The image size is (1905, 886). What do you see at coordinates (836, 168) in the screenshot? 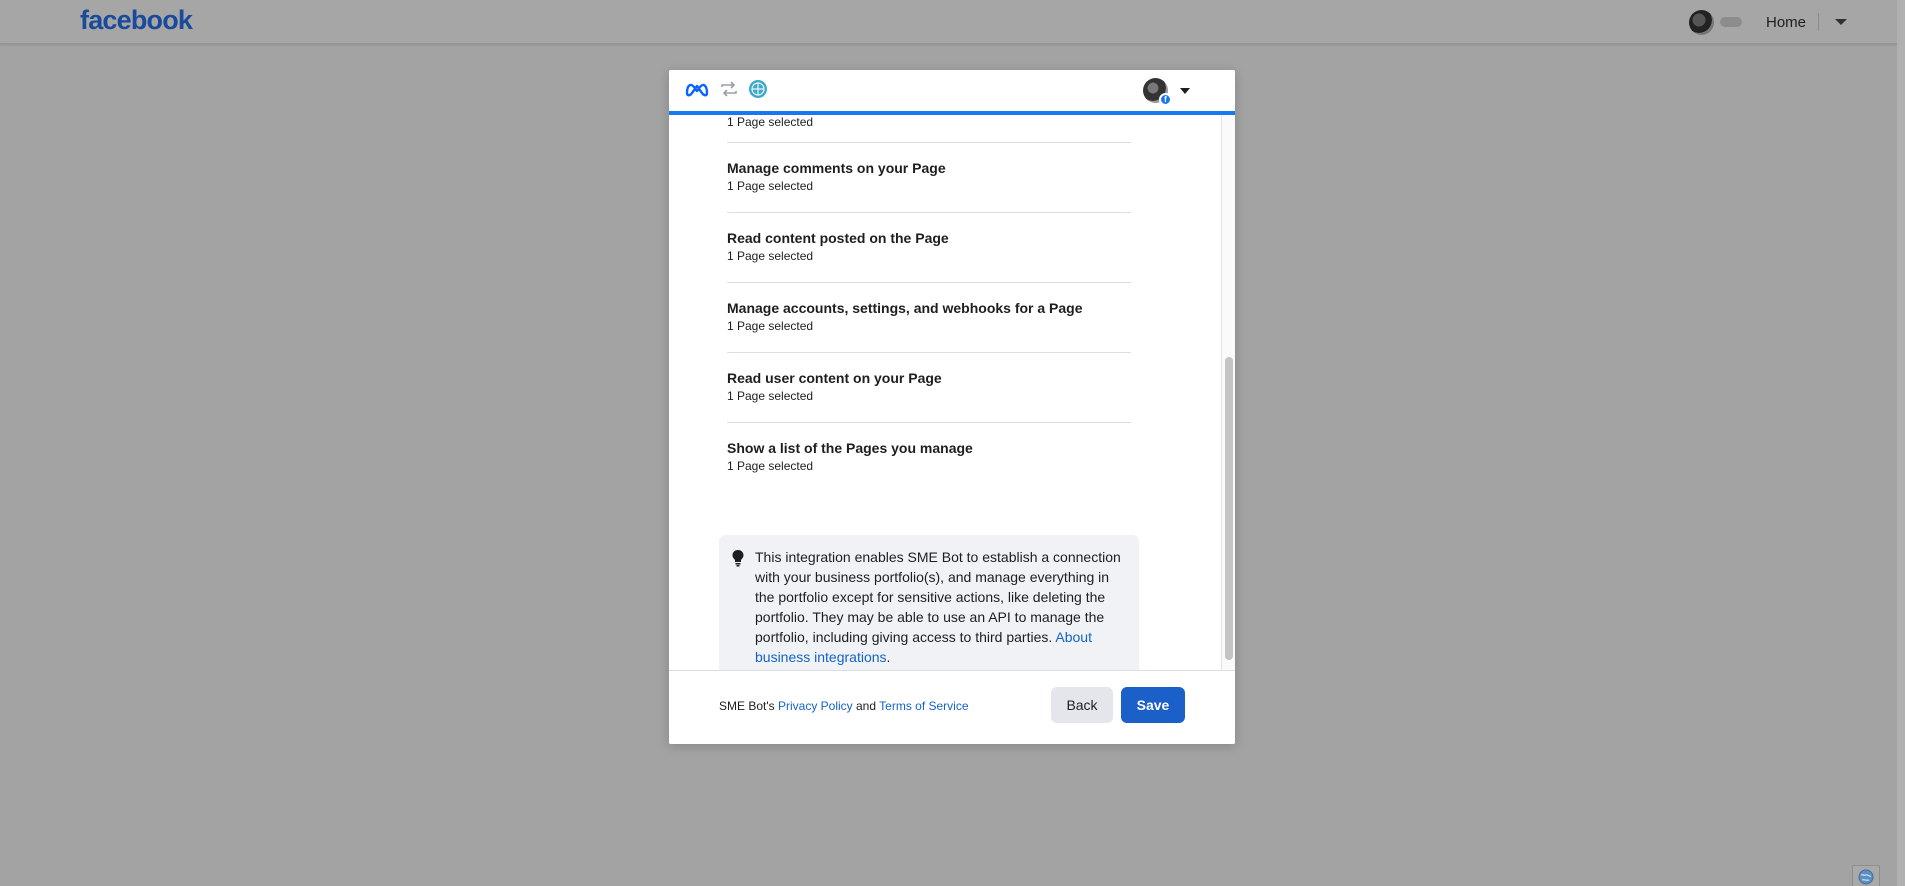
I see `permission-title: Manage comments on your Page` at bounding box center [836, 168].